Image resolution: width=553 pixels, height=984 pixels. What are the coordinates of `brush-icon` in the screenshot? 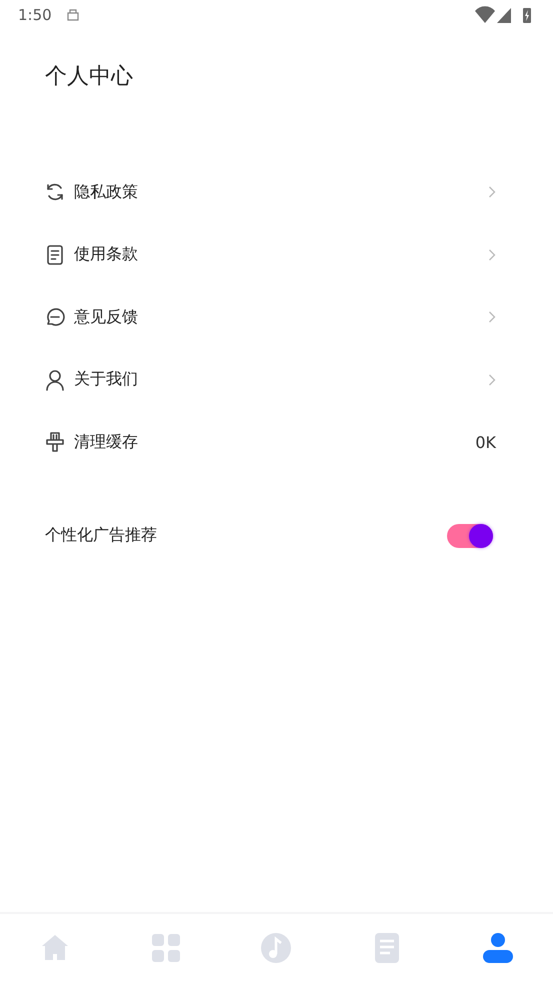 It's located at (55, 442).